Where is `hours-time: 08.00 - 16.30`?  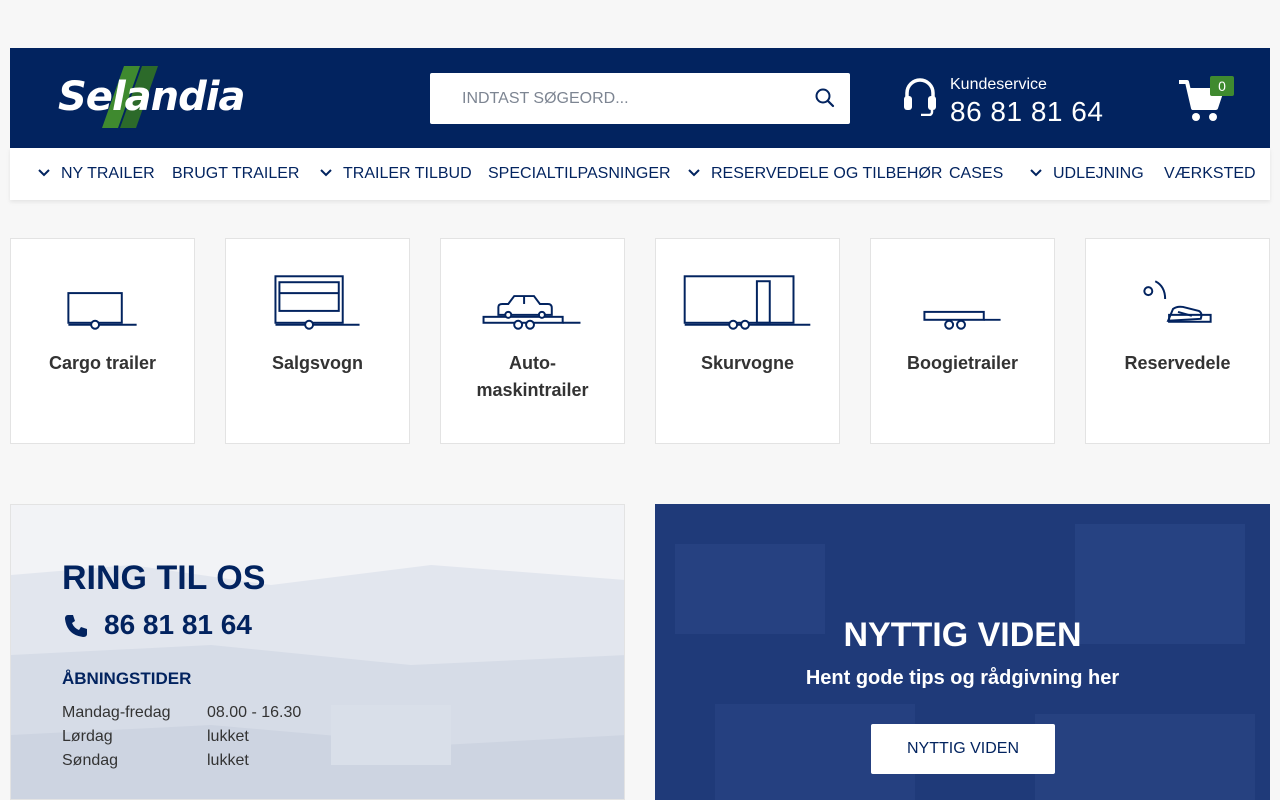
hours-time: 08.00 - 16.30 is located at coordinates (254, 712).